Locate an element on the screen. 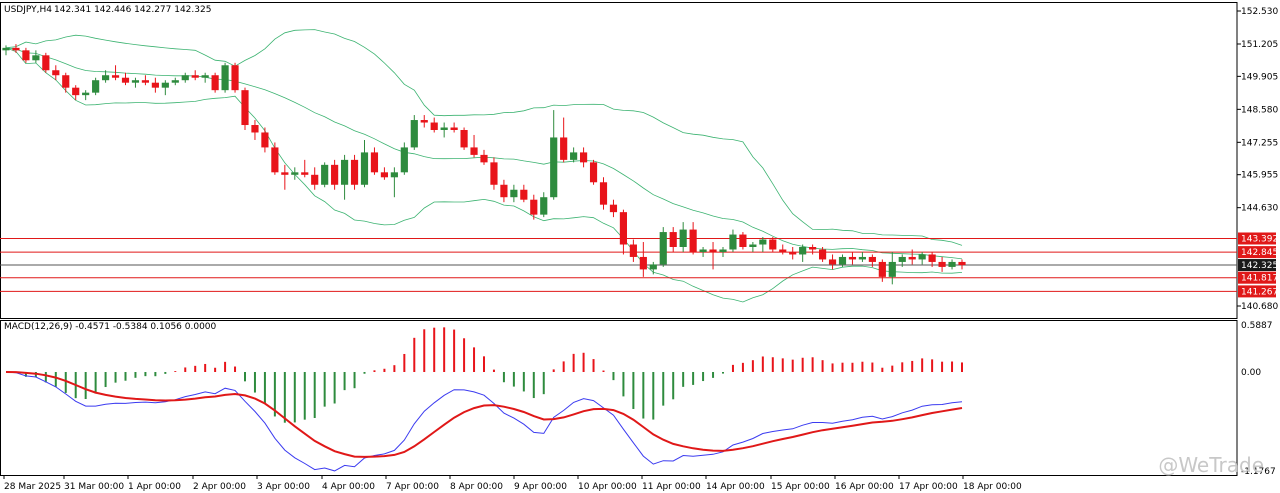 This screenshot has width=1280, height=493. signal-line is located at coordinates (484, 414).